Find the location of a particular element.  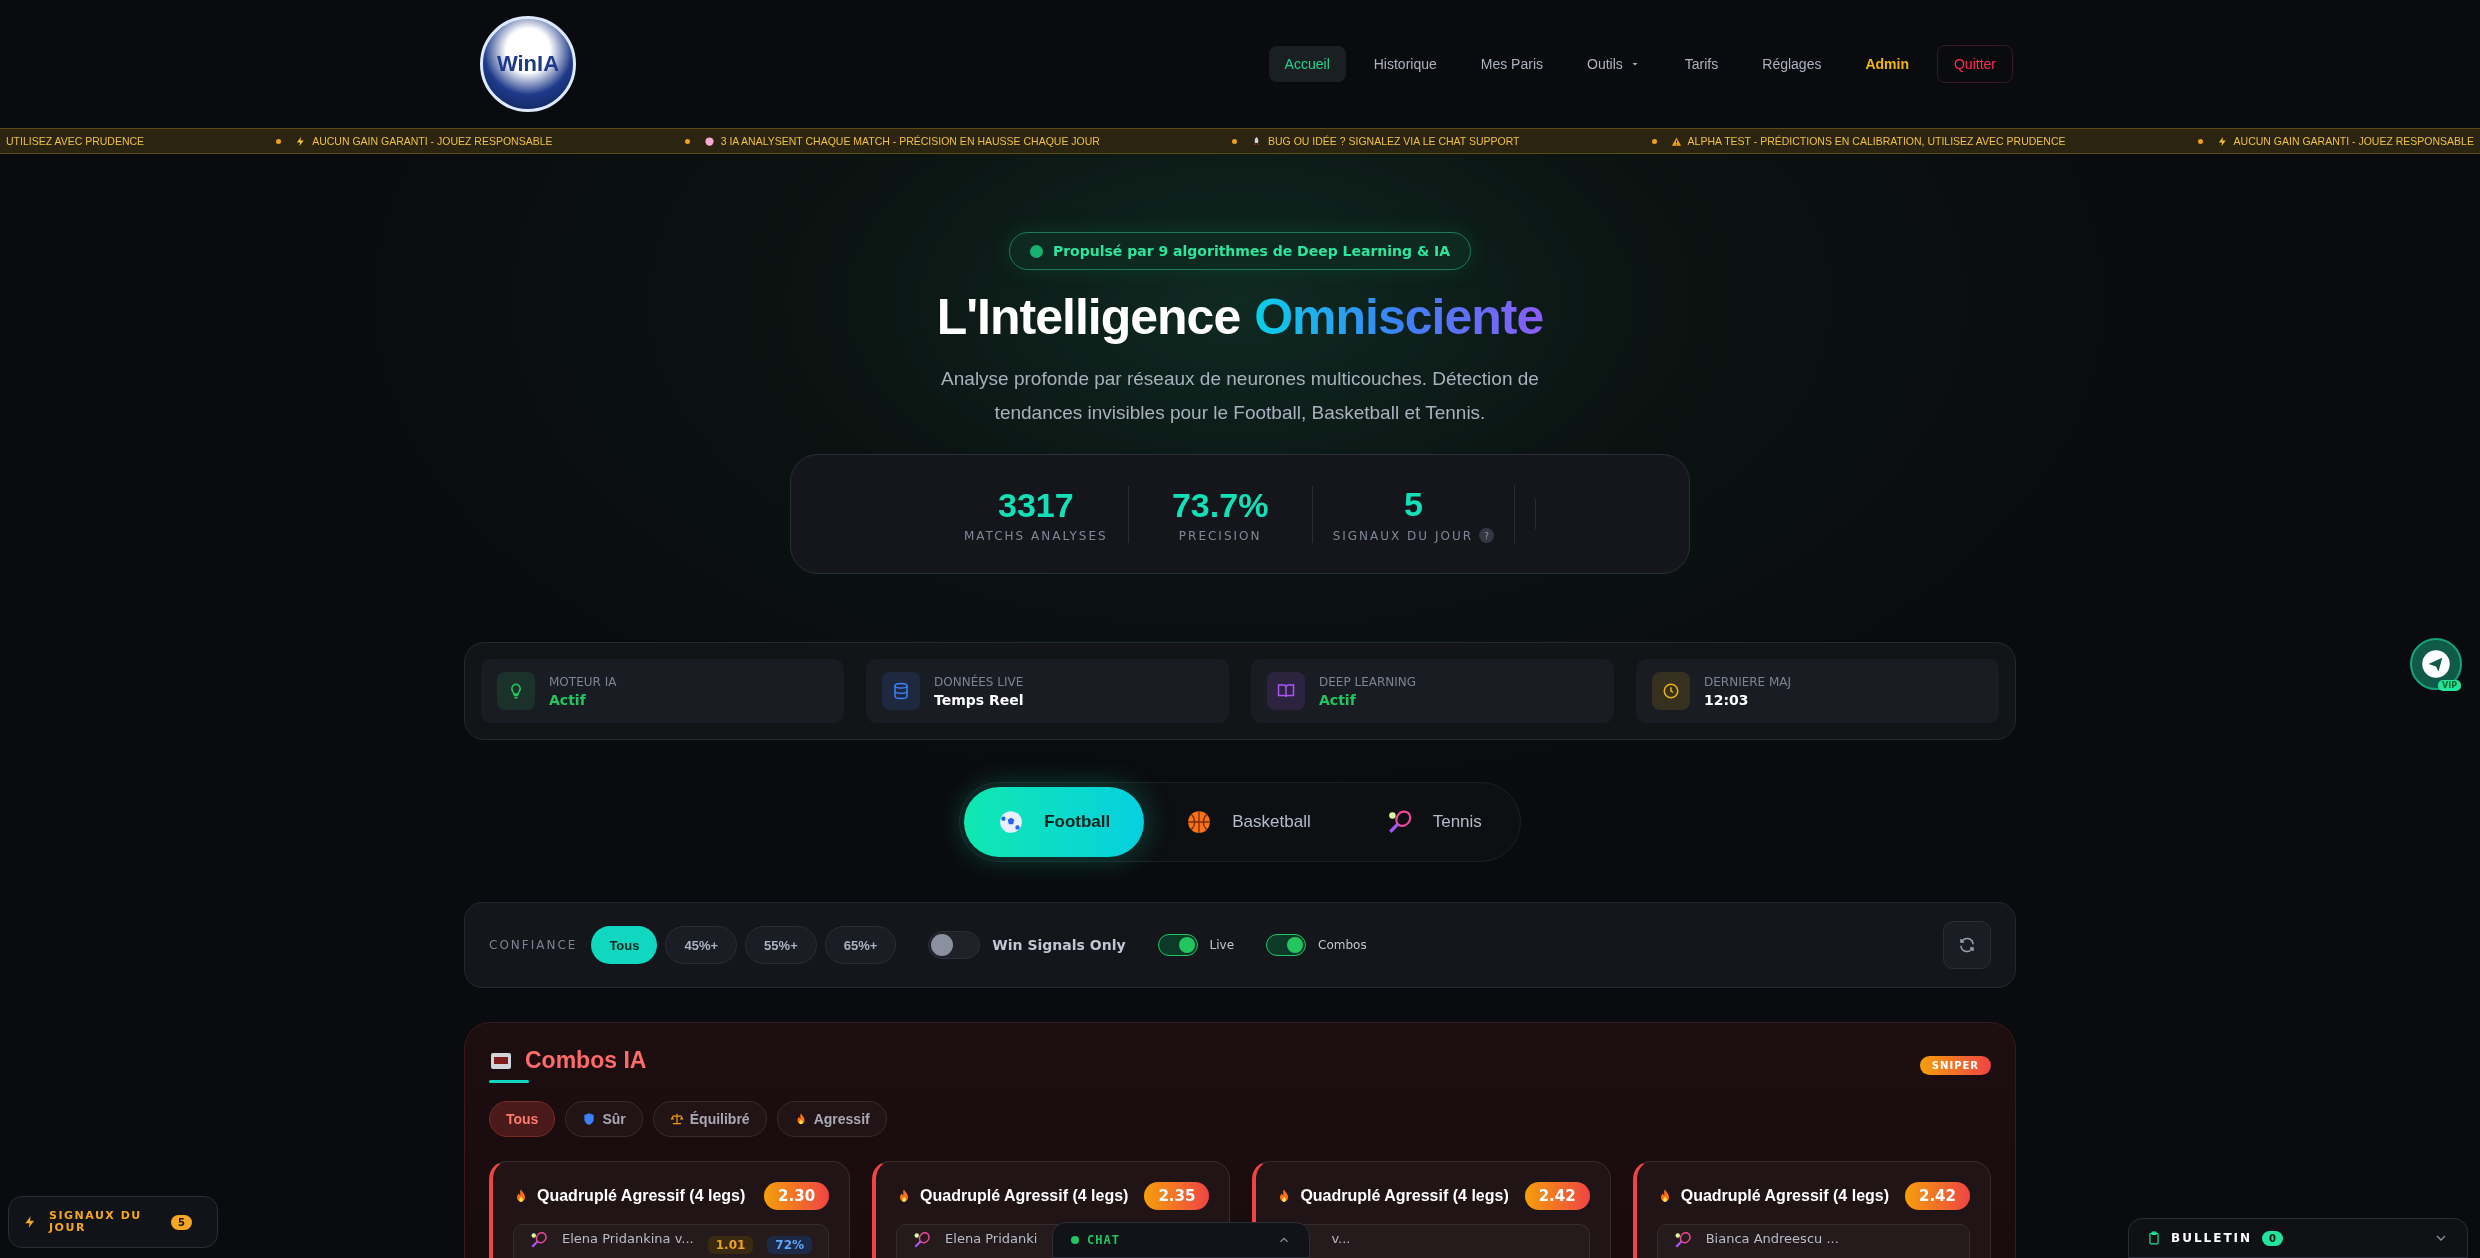

badge-text: Propulsé par 9 algorithmes de Deep Learning & IA is located at coordinates (1251, 251).